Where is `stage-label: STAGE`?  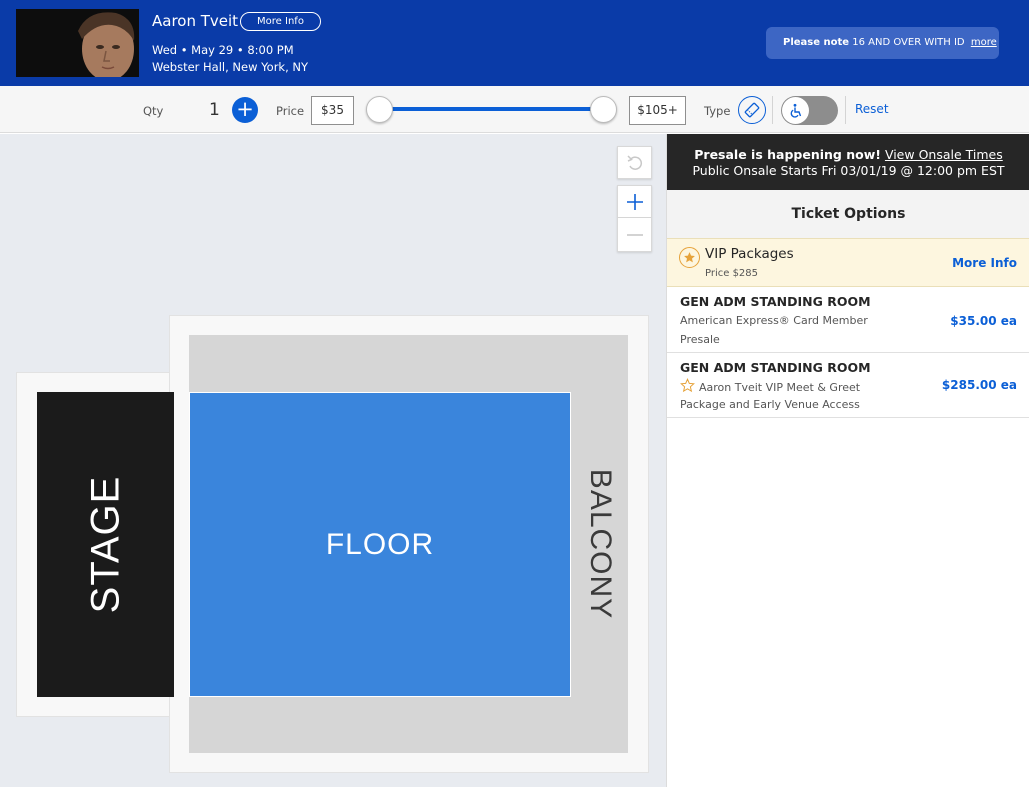
stage-label: STAGE is located at coordinates (105, 544).